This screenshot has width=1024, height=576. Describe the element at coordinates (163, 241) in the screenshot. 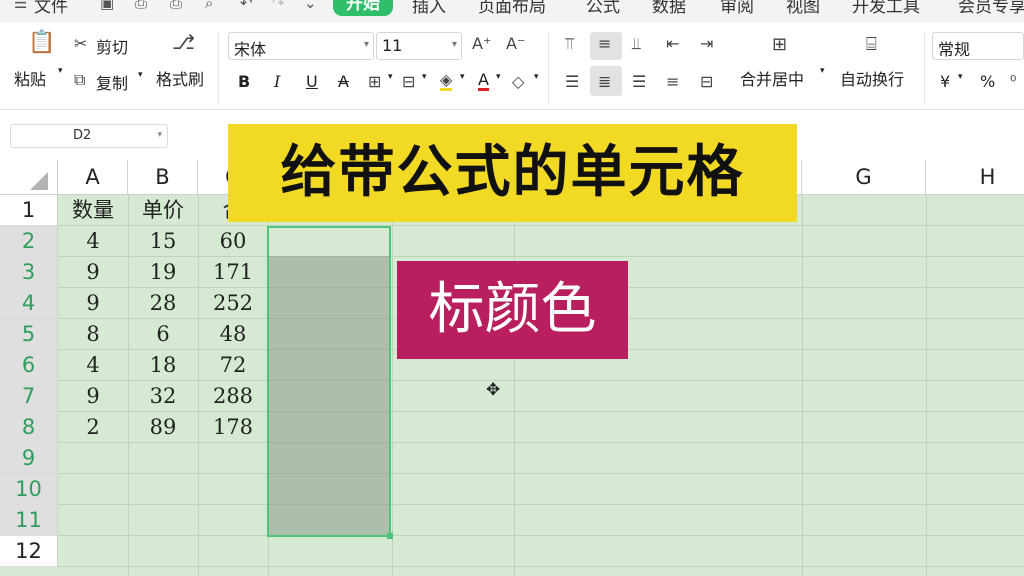

I see `cell-b2: 15` at that location.